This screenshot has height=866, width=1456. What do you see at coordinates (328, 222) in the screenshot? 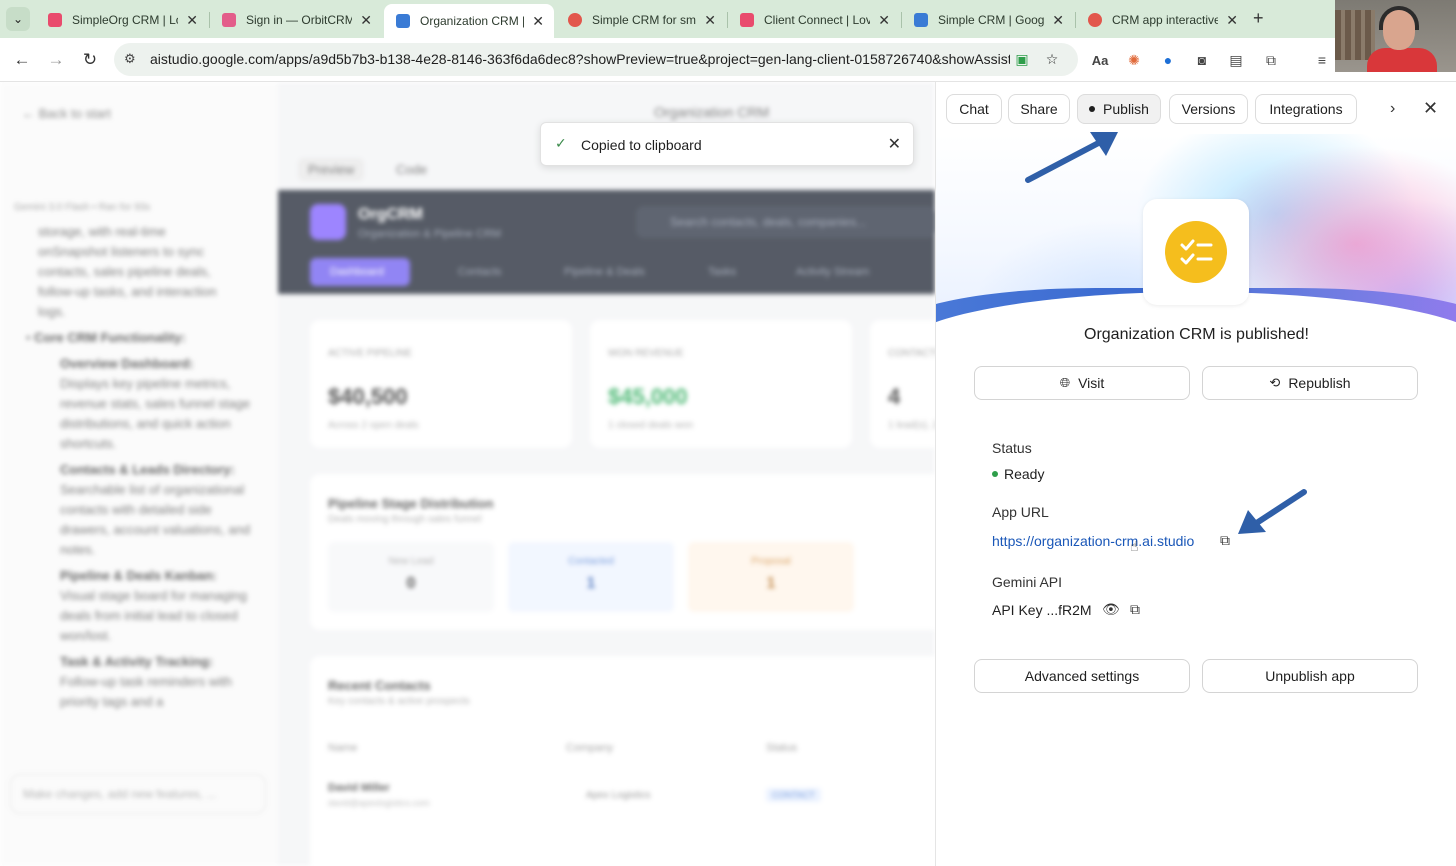
I see `orgcrm-logo-icon` at bounding box center [328, 222].